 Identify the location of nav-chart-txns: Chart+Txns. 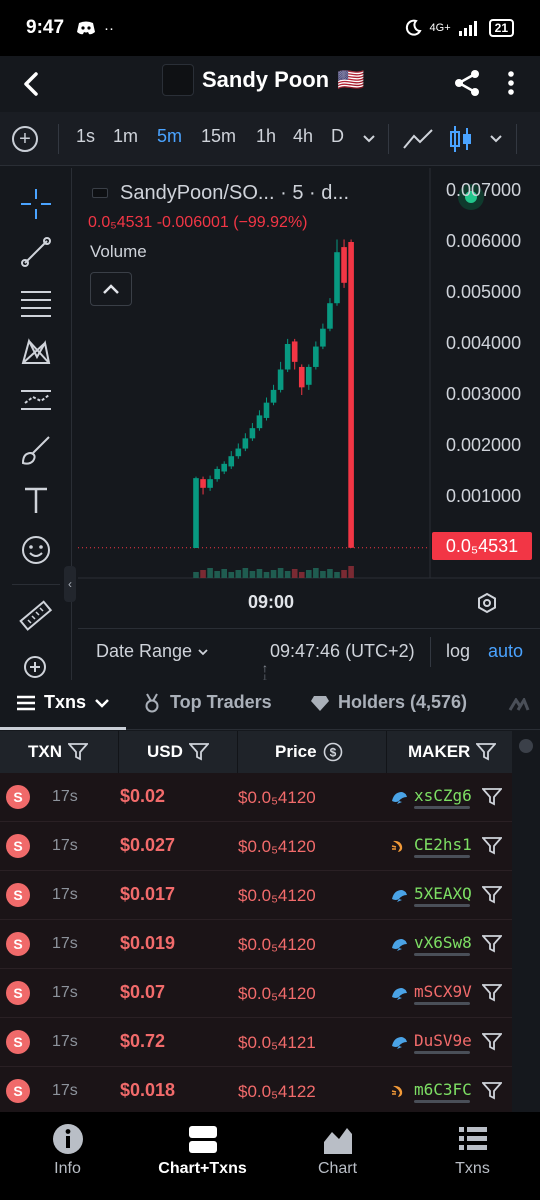
(202, 1156).